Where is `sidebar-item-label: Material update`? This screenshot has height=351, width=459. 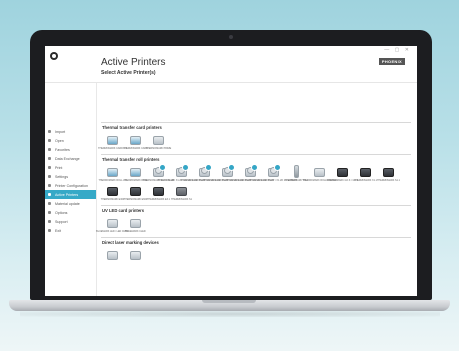
sidebar-item-label: Material update is located at coordinates (67, 203).